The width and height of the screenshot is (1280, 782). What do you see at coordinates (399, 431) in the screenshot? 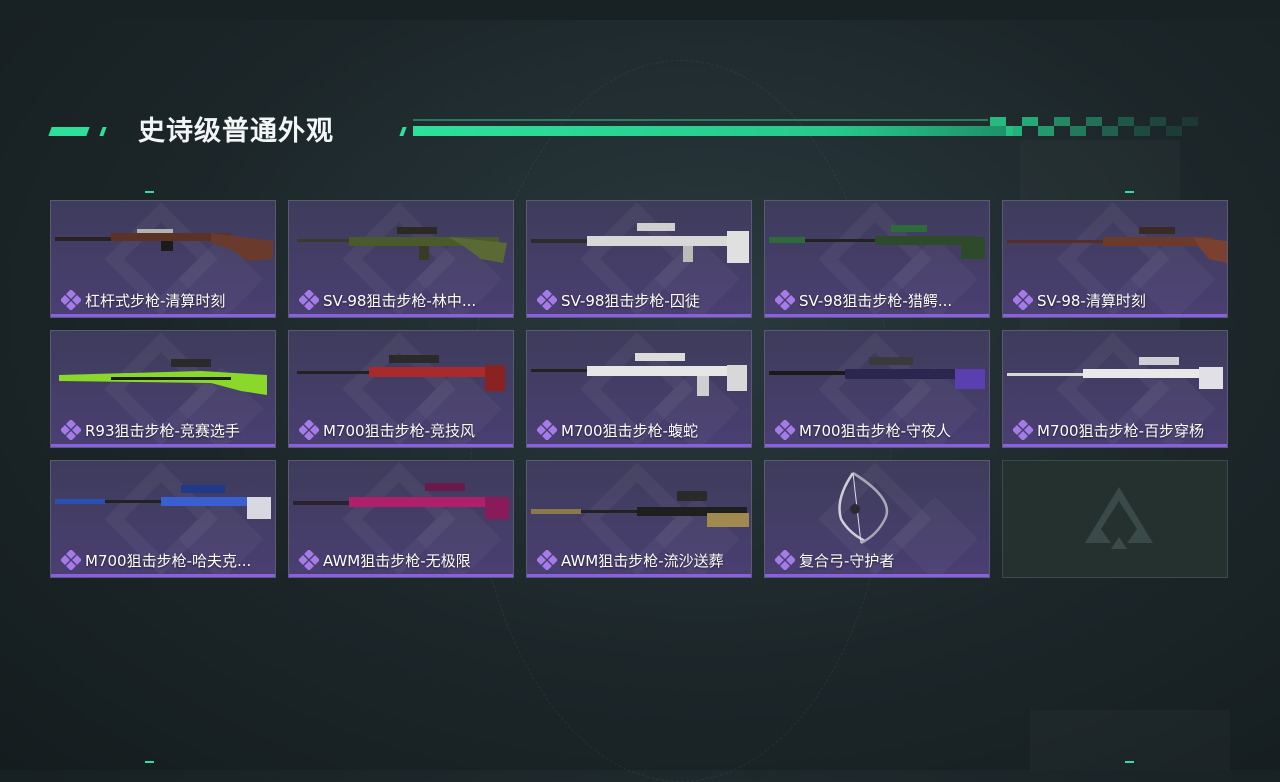
I see `skin-name: M700狙击步枪-竞技风` at bounding box center [399, 431].